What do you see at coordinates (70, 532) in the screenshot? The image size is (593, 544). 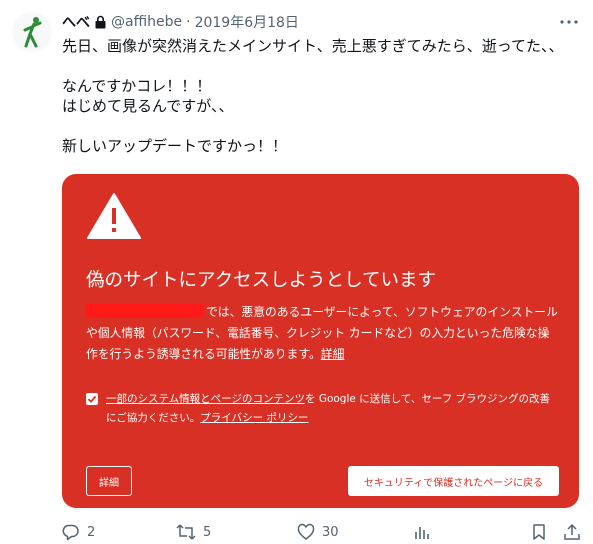 I see `reply-icon` at bounding box center [70, 532].